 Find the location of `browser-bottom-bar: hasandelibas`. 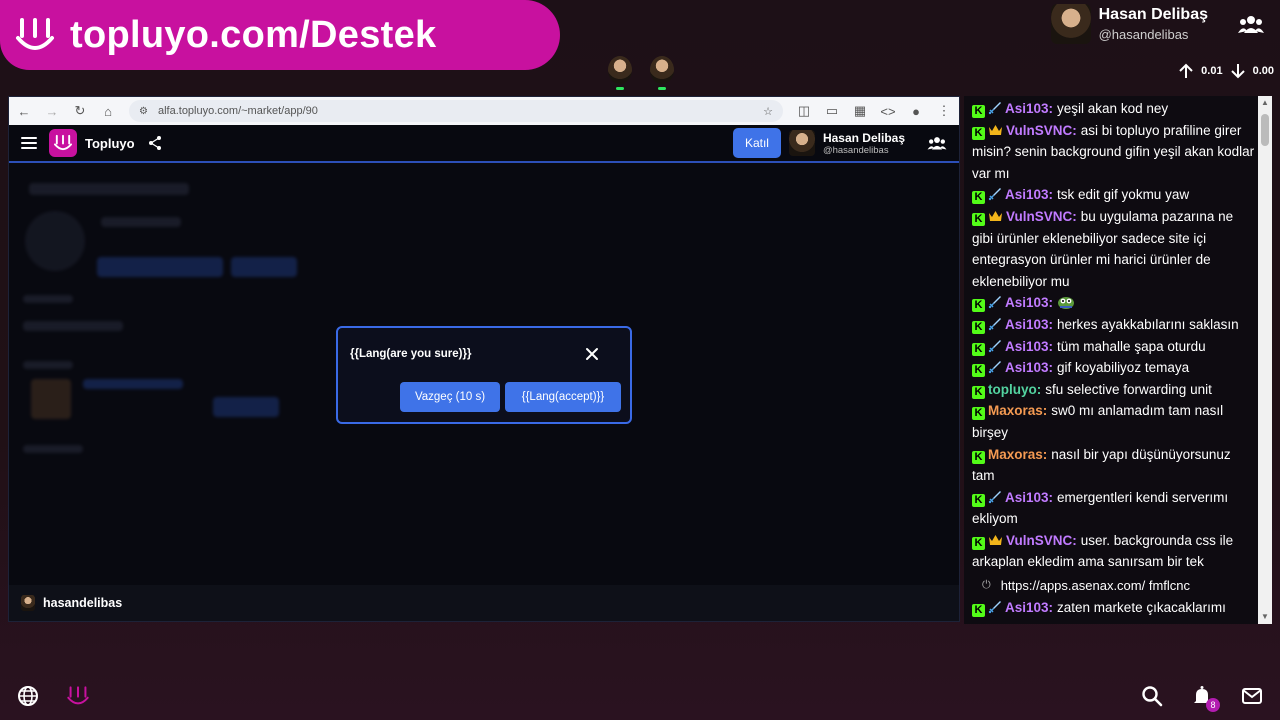

browser-bottom-bar: hasandelibas is located at coordinates (484, 603).